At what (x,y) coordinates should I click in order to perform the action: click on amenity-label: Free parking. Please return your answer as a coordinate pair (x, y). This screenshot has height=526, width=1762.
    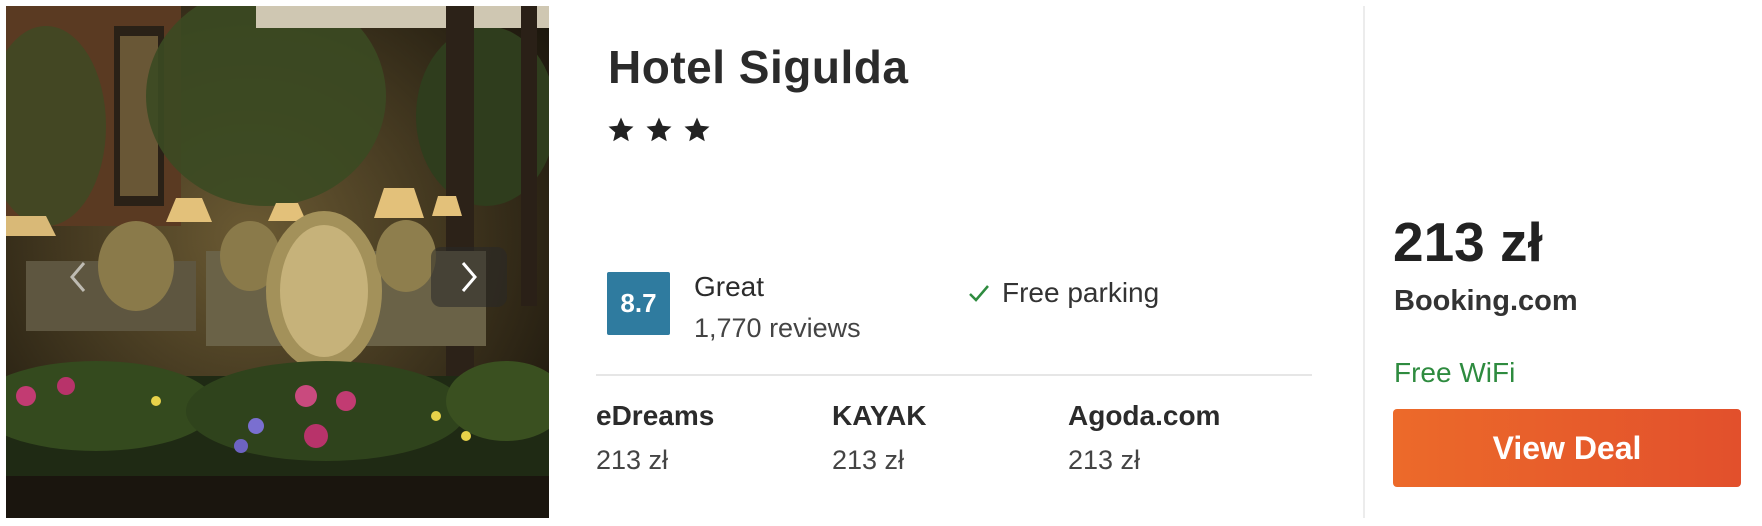
    Looking at the image, I should click on (1081, 292).